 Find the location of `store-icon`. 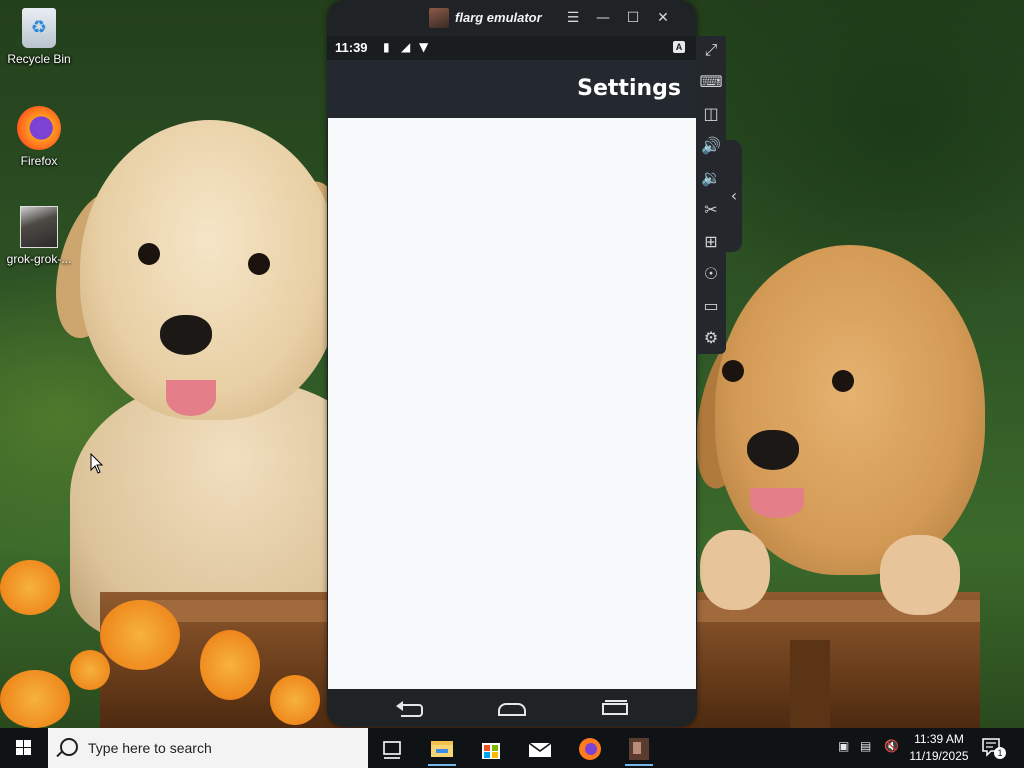

store-icon is located at coordinates (491, 751).